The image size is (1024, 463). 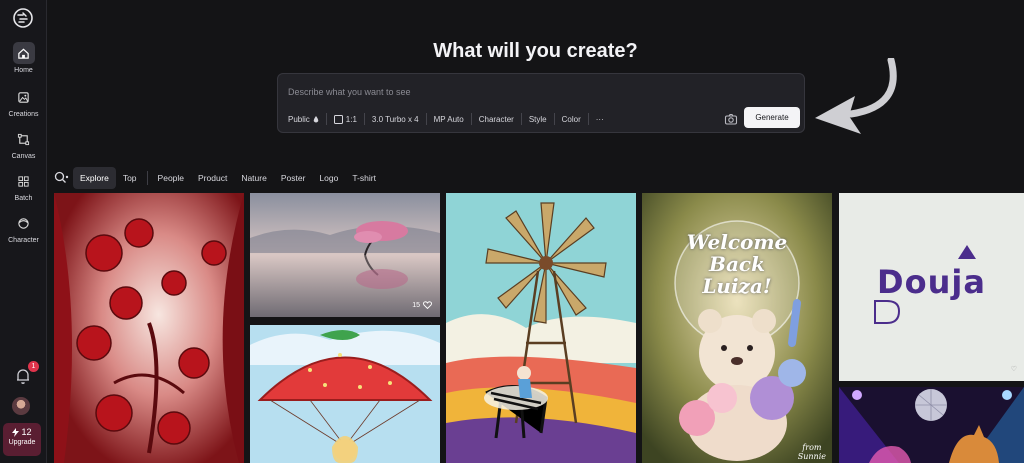 I want to click on sidebar-item-canvas: Canvas, so click(x=23, y=144).